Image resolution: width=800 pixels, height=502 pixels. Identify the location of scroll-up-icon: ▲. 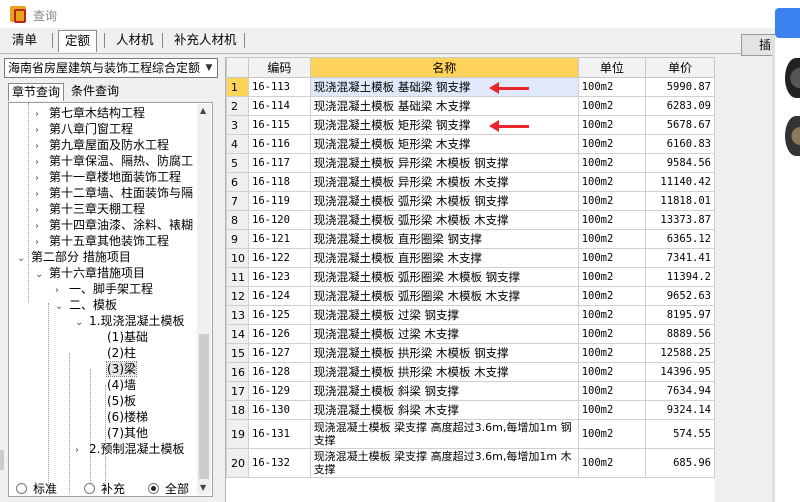
(203, 110).